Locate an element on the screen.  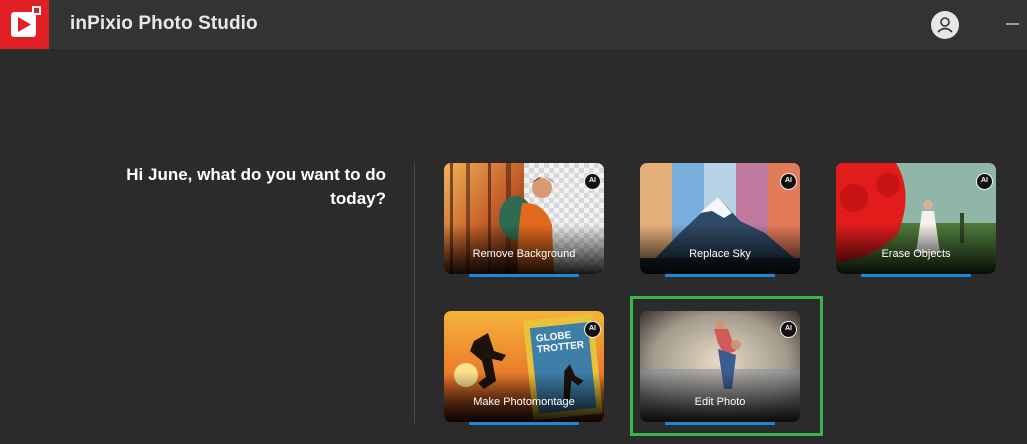
card-label: Replace Sky is located at coordinates (720, 254).